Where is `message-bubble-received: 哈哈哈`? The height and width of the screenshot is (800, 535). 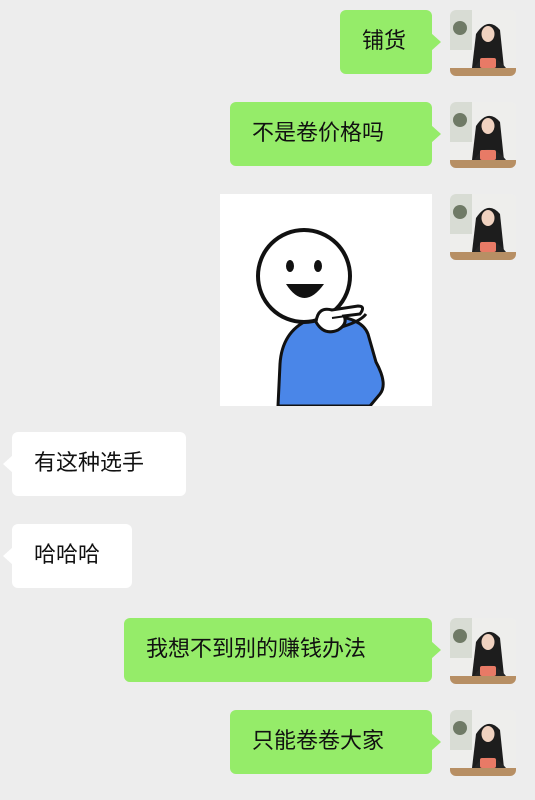 message-bubble-received: 哈哈哈 is located at coordinates (67, 556).